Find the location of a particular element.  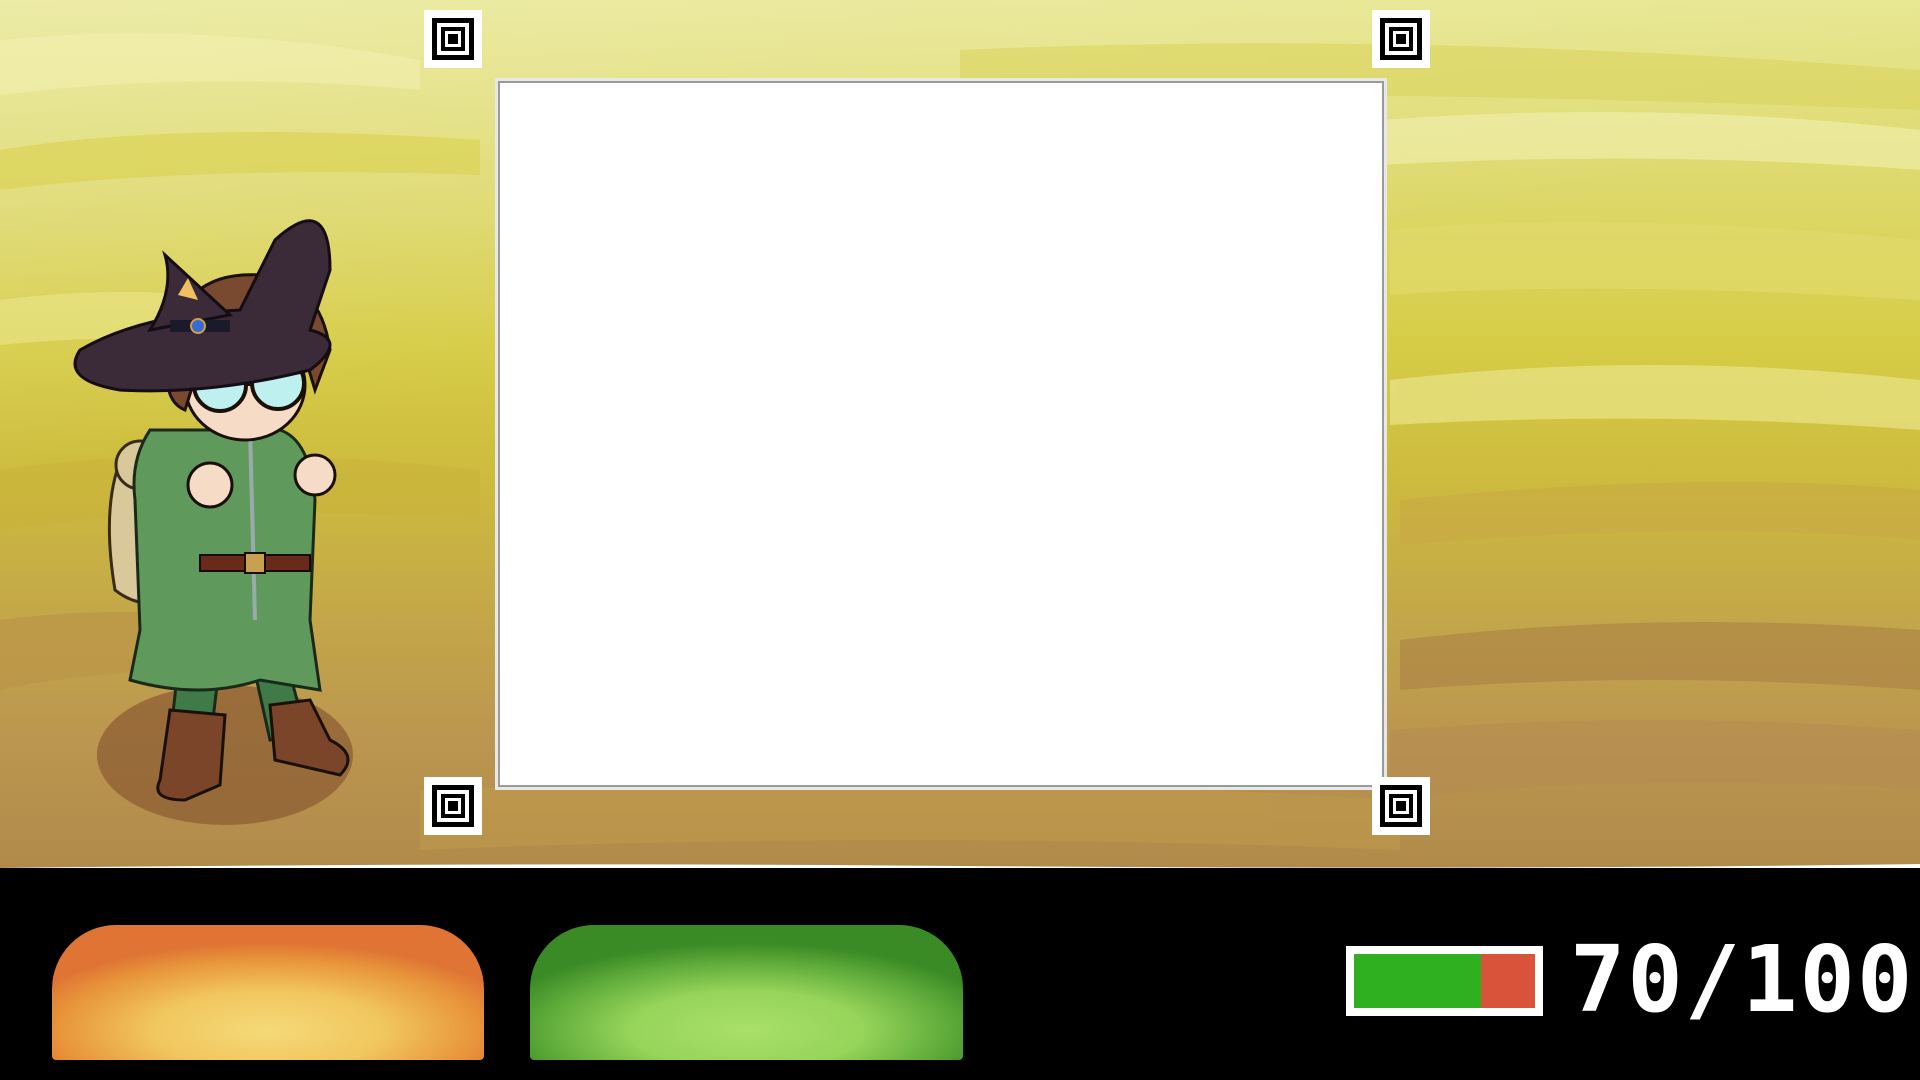

witch-adventurer-sprite is located at coordinates (213, 522).